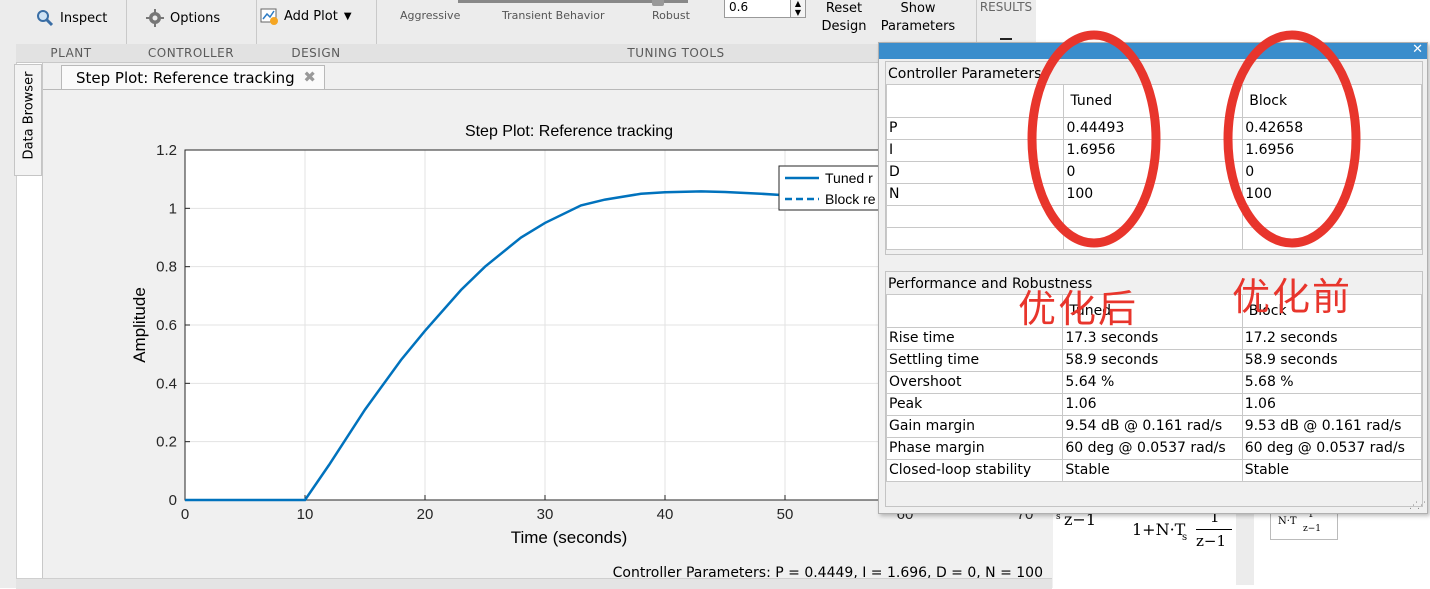  I want to click on options-button: Options, so click(183, 18).